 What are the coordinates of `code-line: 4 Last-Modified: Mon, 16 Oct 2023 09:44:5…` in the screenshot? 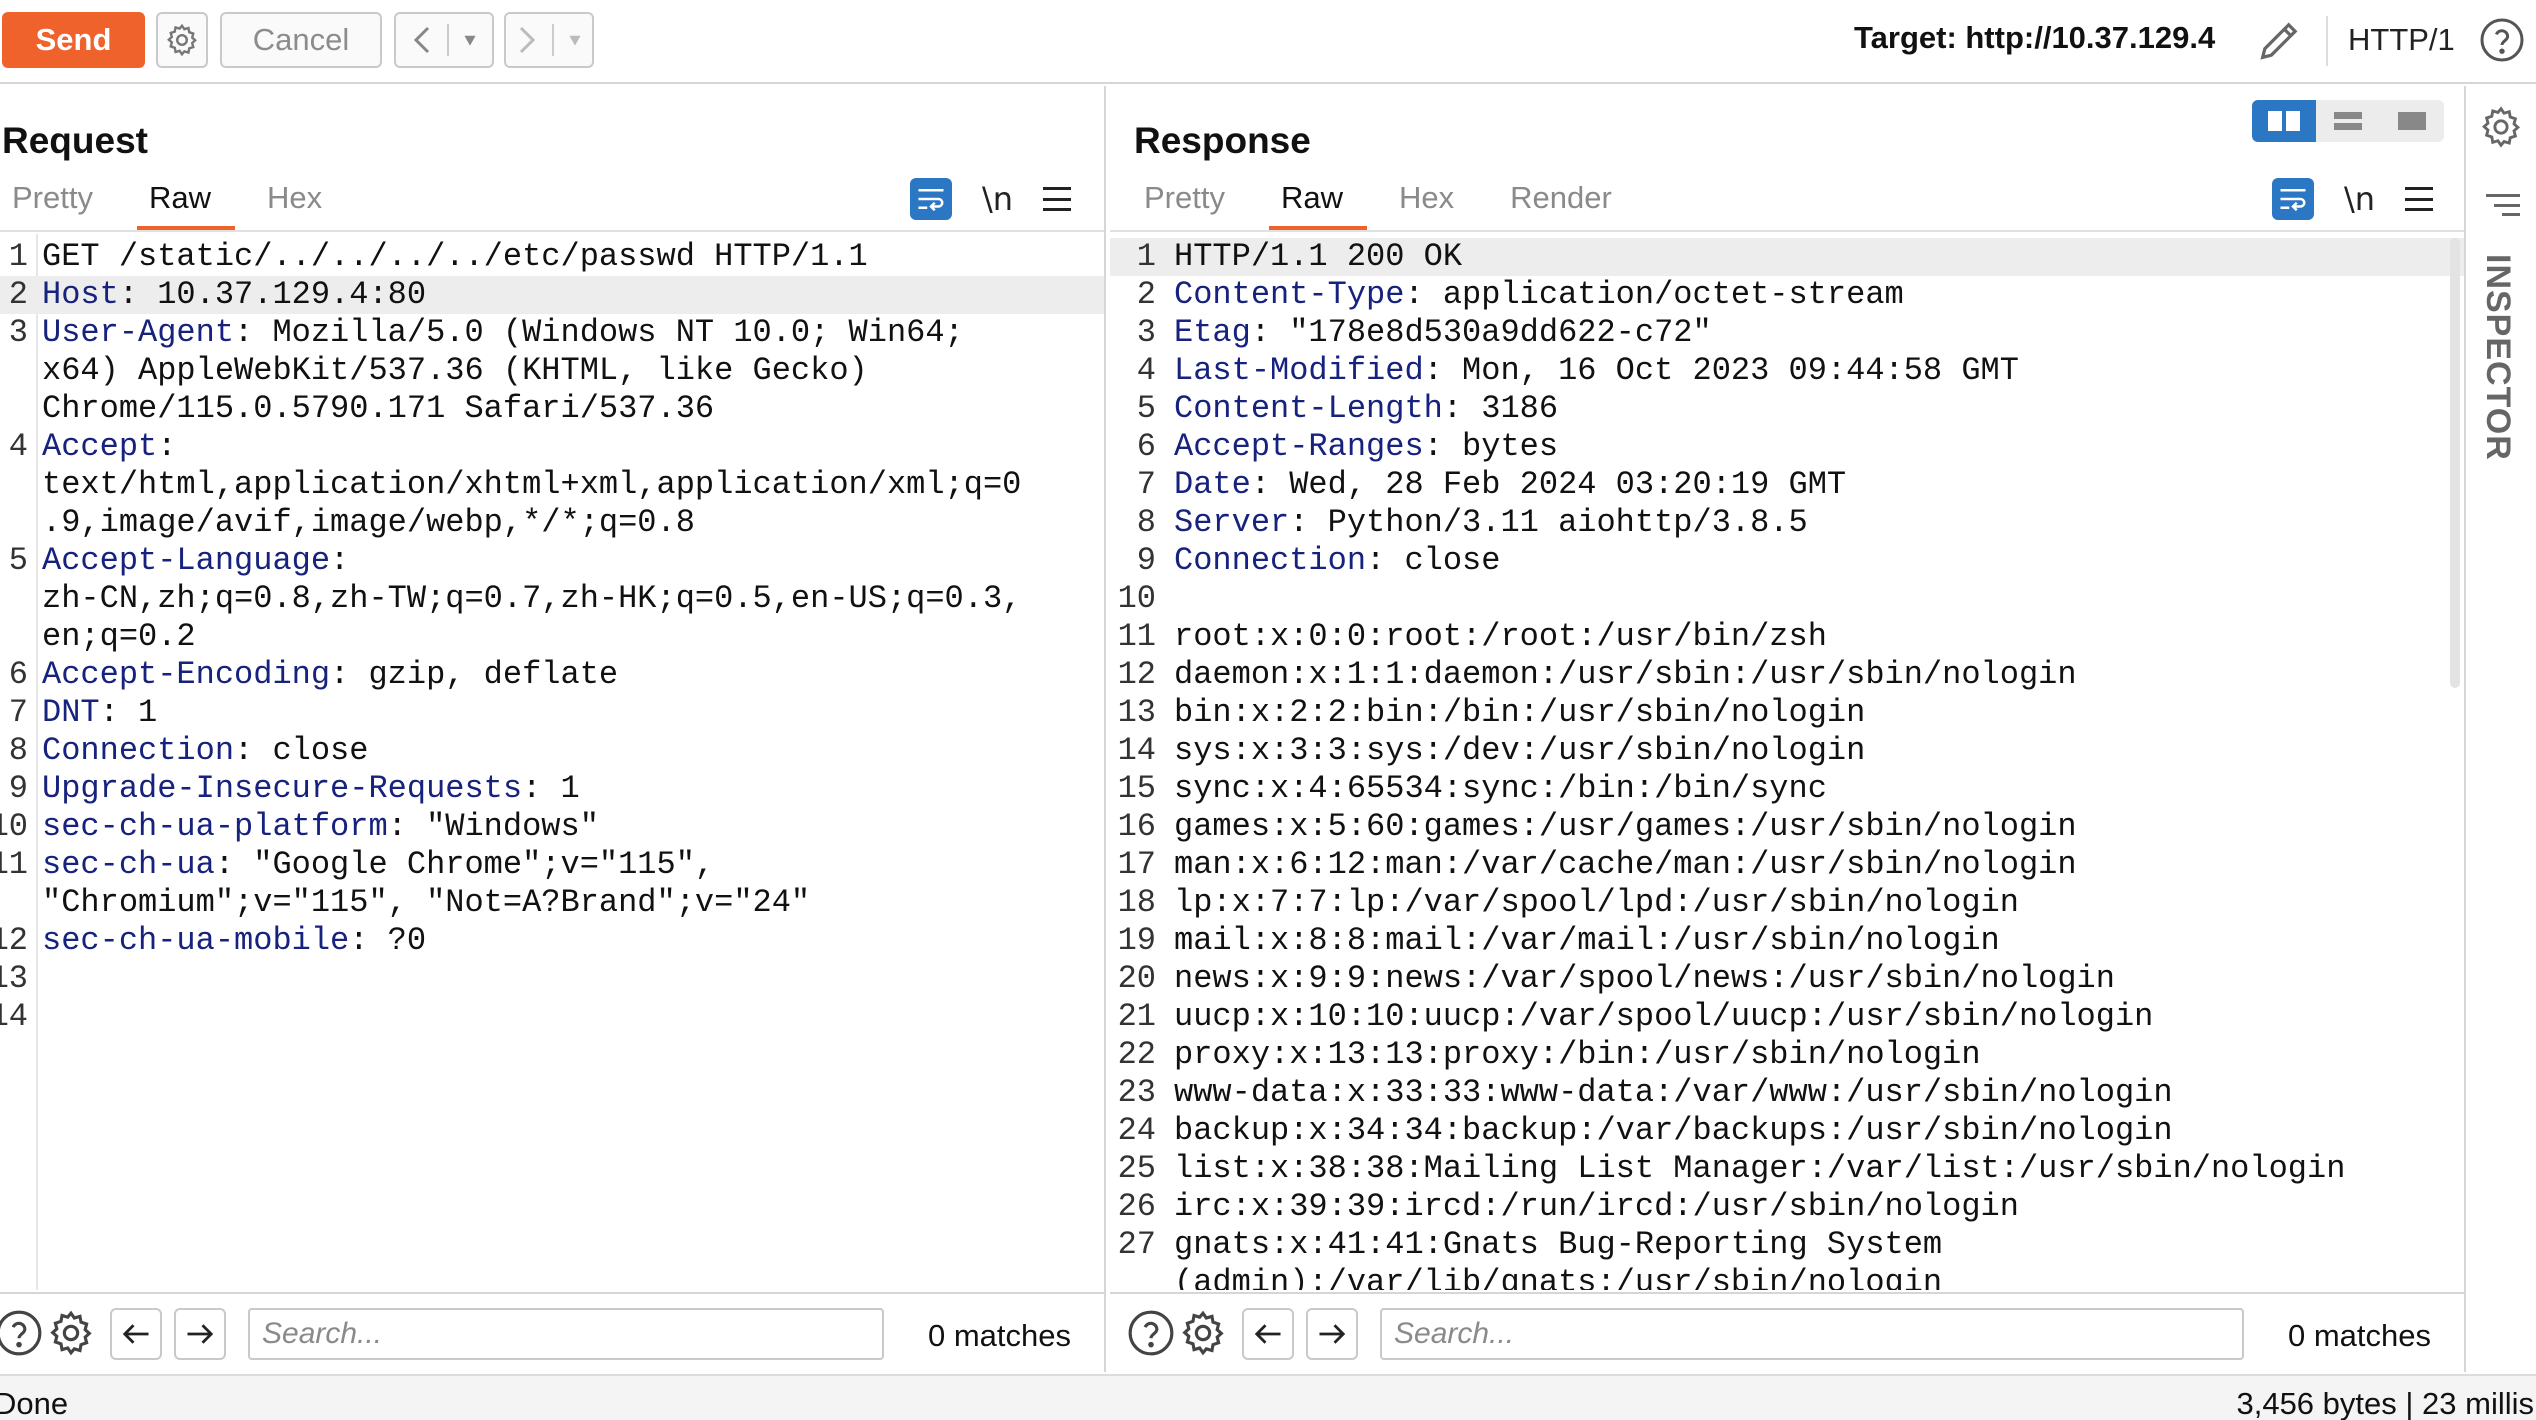 It's located at (1787, 371).